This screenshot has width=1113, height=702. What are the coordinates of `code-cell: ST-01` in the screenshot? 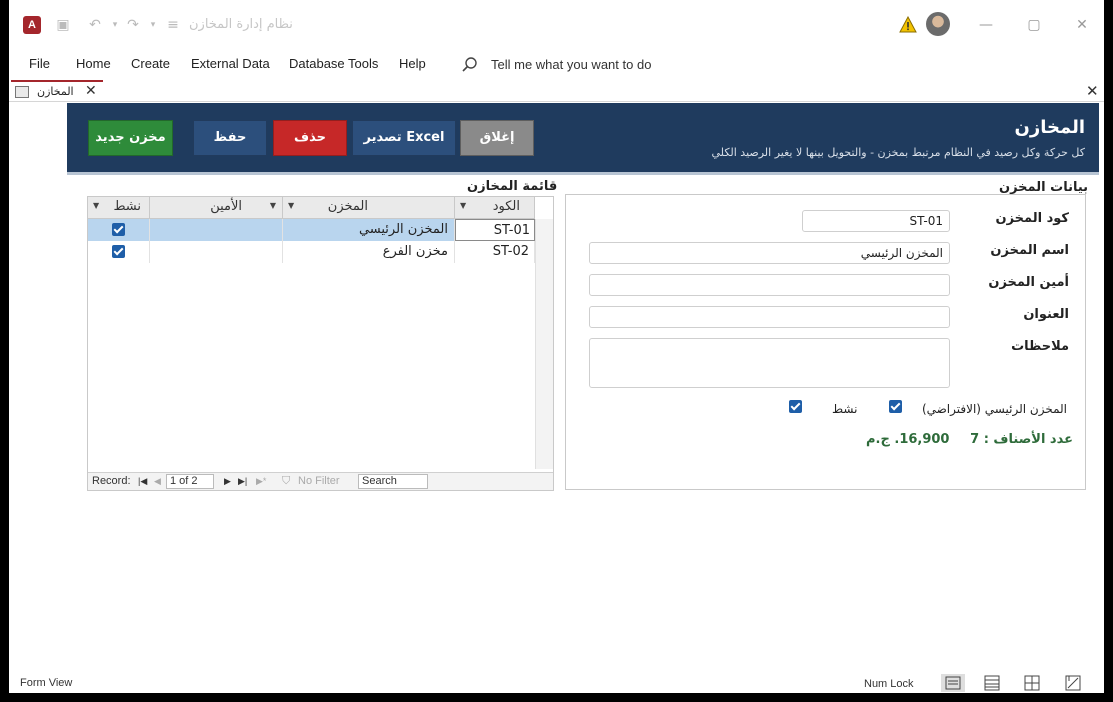 It's located at (495, 230).